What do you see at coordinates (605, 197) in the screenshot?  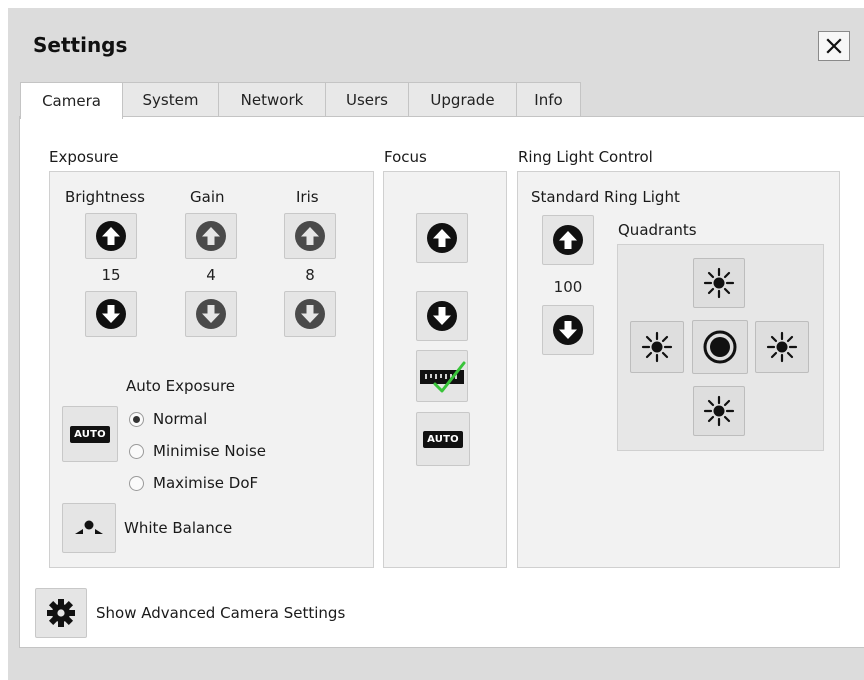 I see `standard-ring-light-label: Standard Ring Light` at bounding box center [605, 197].